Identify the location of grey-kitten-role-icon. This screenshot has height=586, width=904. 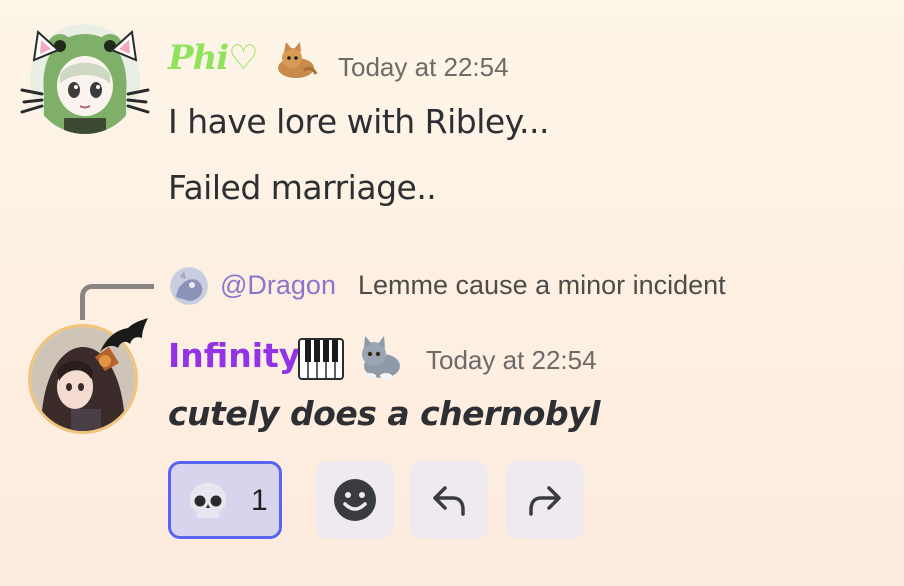
(380, 357).